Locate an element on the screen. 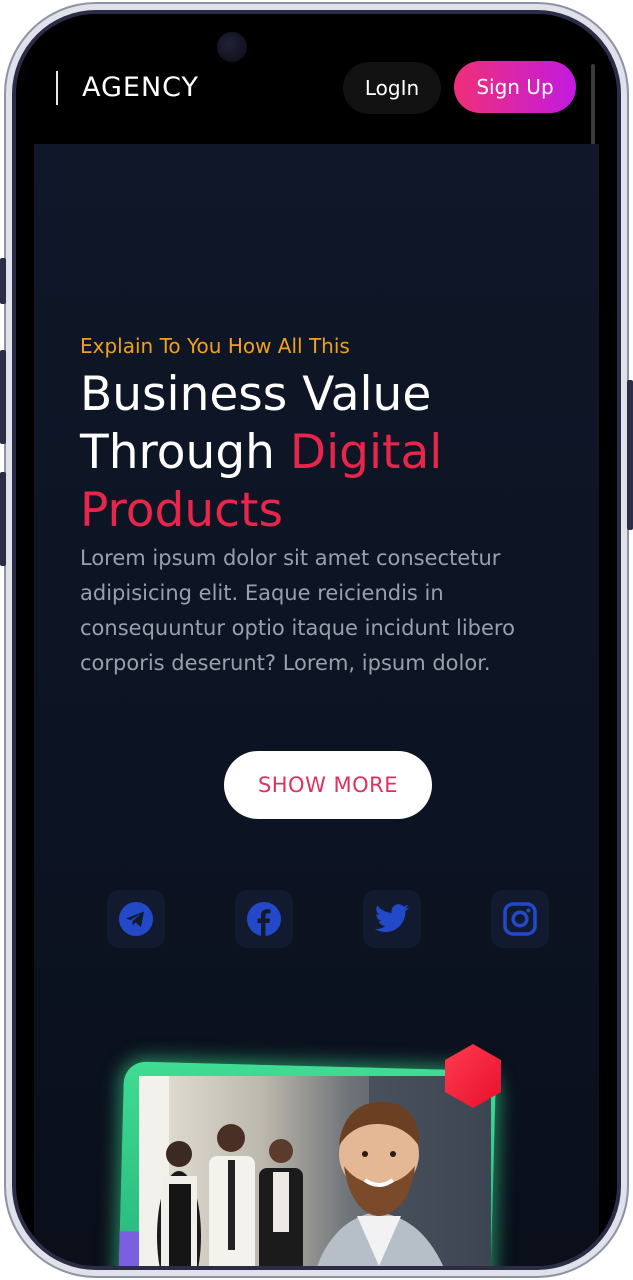  brand-divider is located at coordinates (57, 88).